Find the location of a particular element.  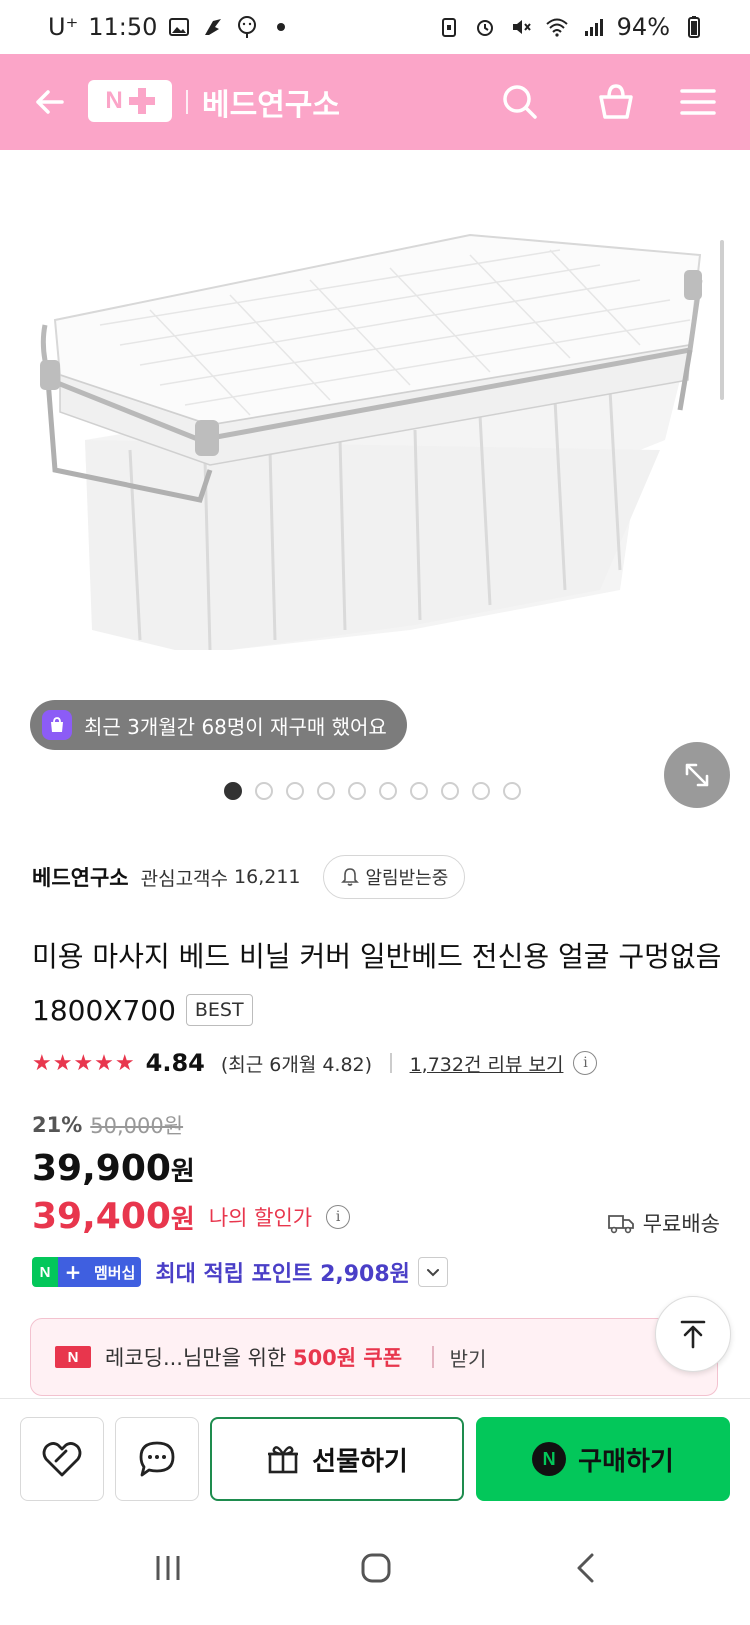

best-badge: BEST is located at coordinates (219, 1010).